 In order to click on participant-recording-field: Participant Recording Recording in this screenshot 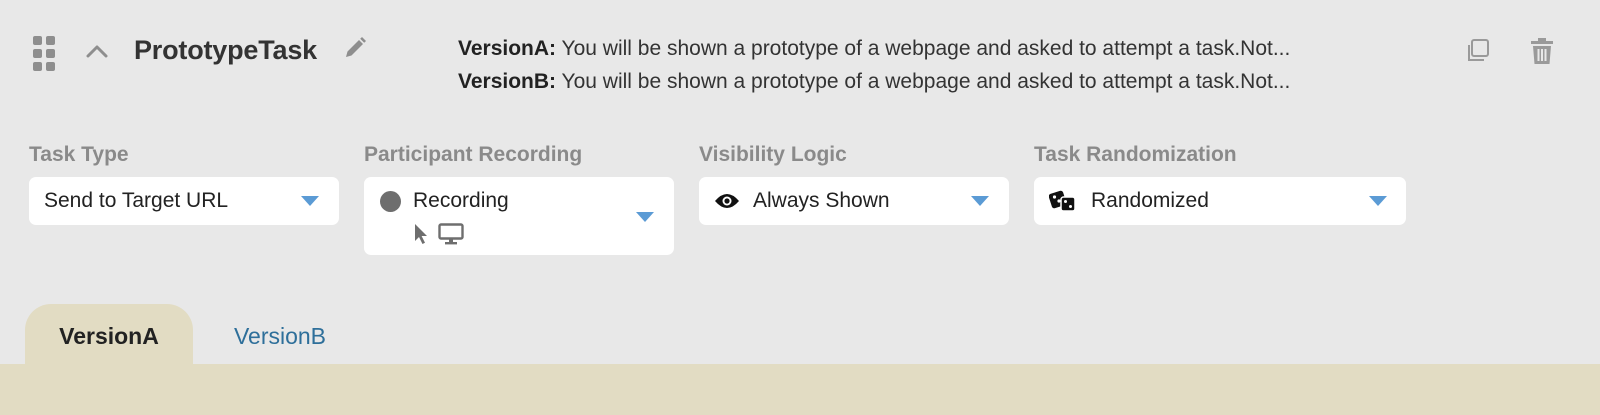, I will do `click(519, 198)`.